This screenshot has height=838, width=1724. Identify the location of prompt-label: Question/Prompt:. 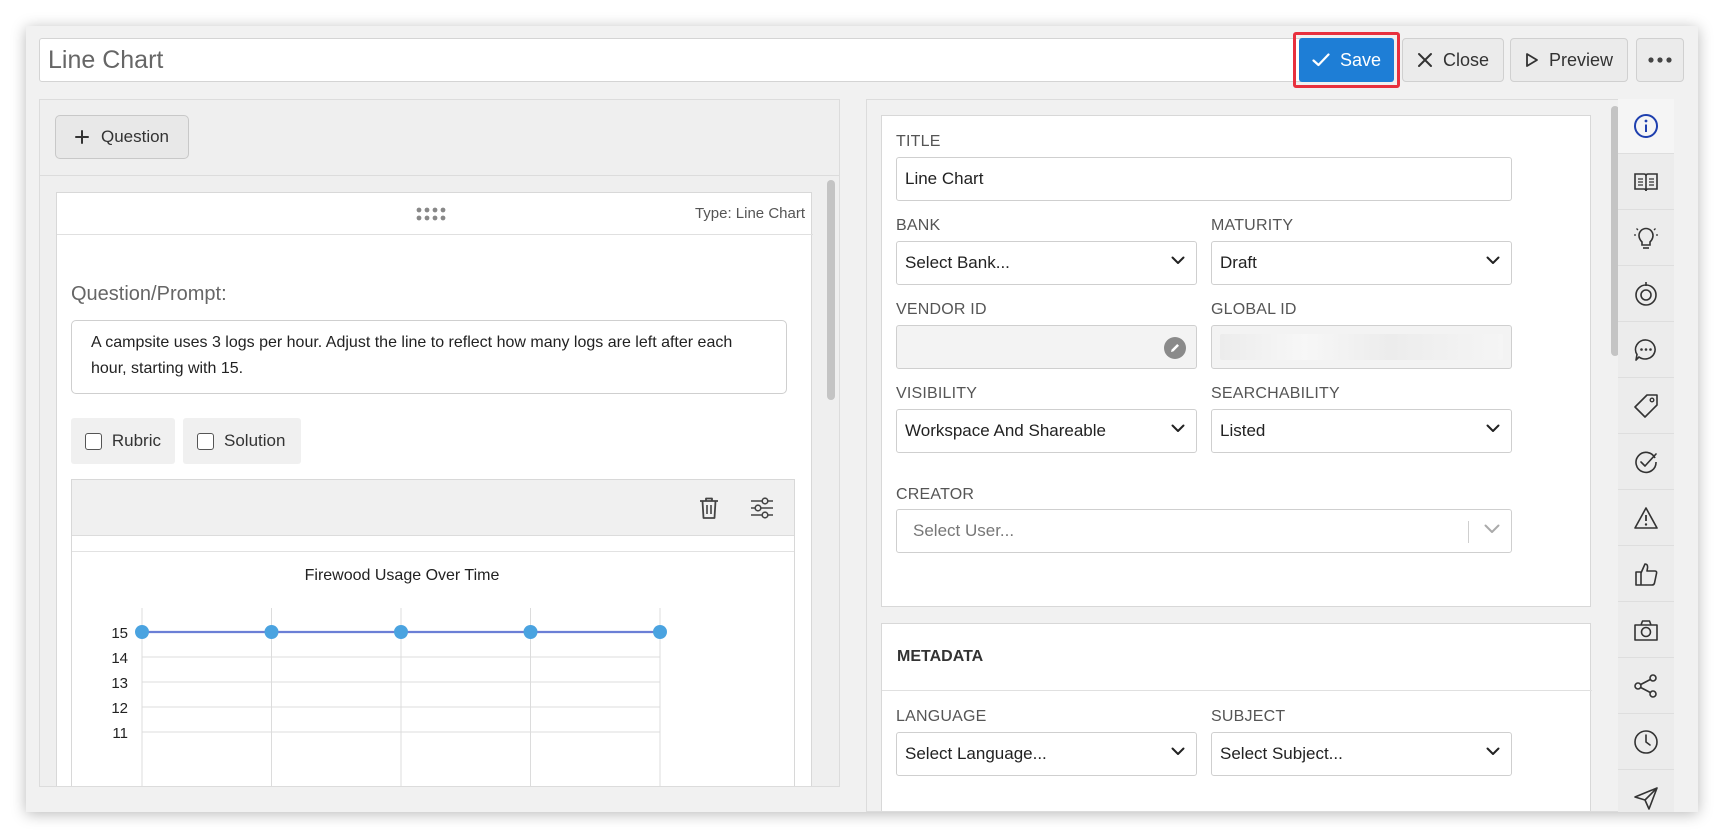
(149, 294).